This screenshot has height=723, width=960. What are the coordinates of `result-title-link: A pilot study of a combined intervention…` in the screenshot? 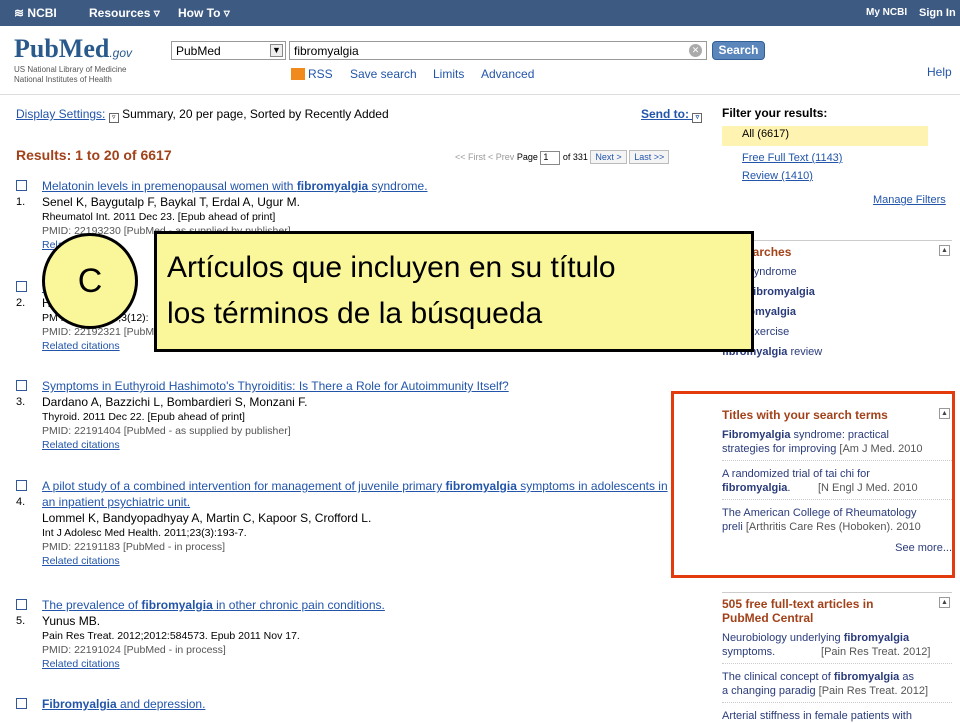 It's located at (359, 494).